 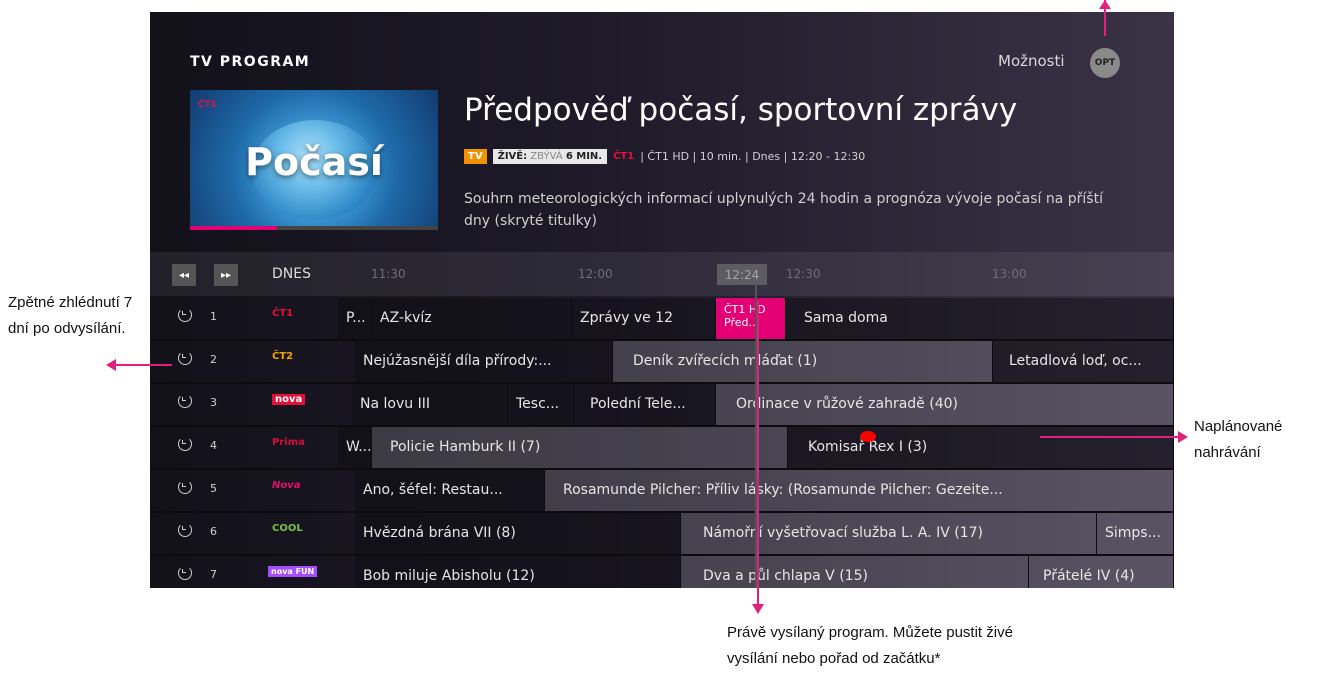 What do you see at coordinates (855, 572) in the screenshot?
I see `program-cell: Dva a půl chlapa V (15)` at bounding box center [855, 572].